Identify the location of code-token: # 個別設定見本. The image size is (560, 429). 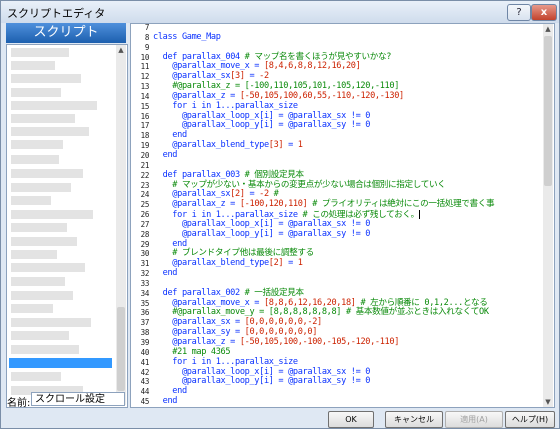
(274, 174).